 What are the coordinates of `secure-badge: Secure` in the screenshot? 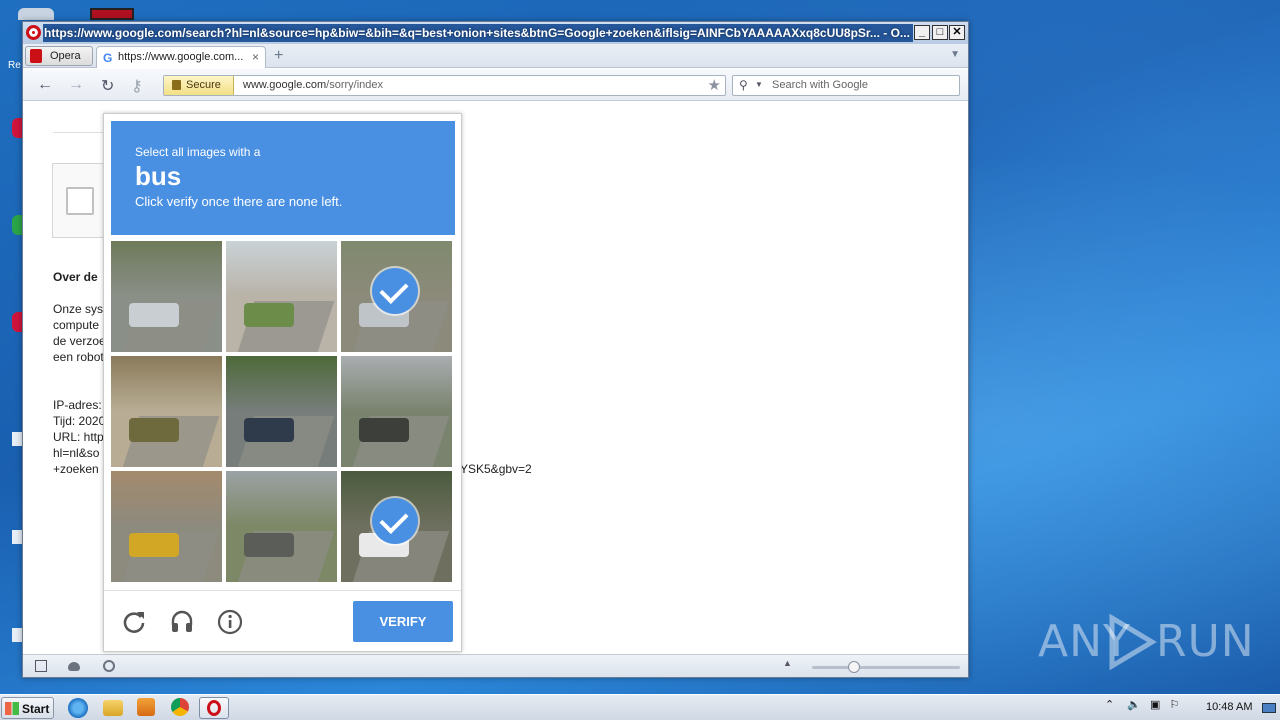 It's located at (199, 85).